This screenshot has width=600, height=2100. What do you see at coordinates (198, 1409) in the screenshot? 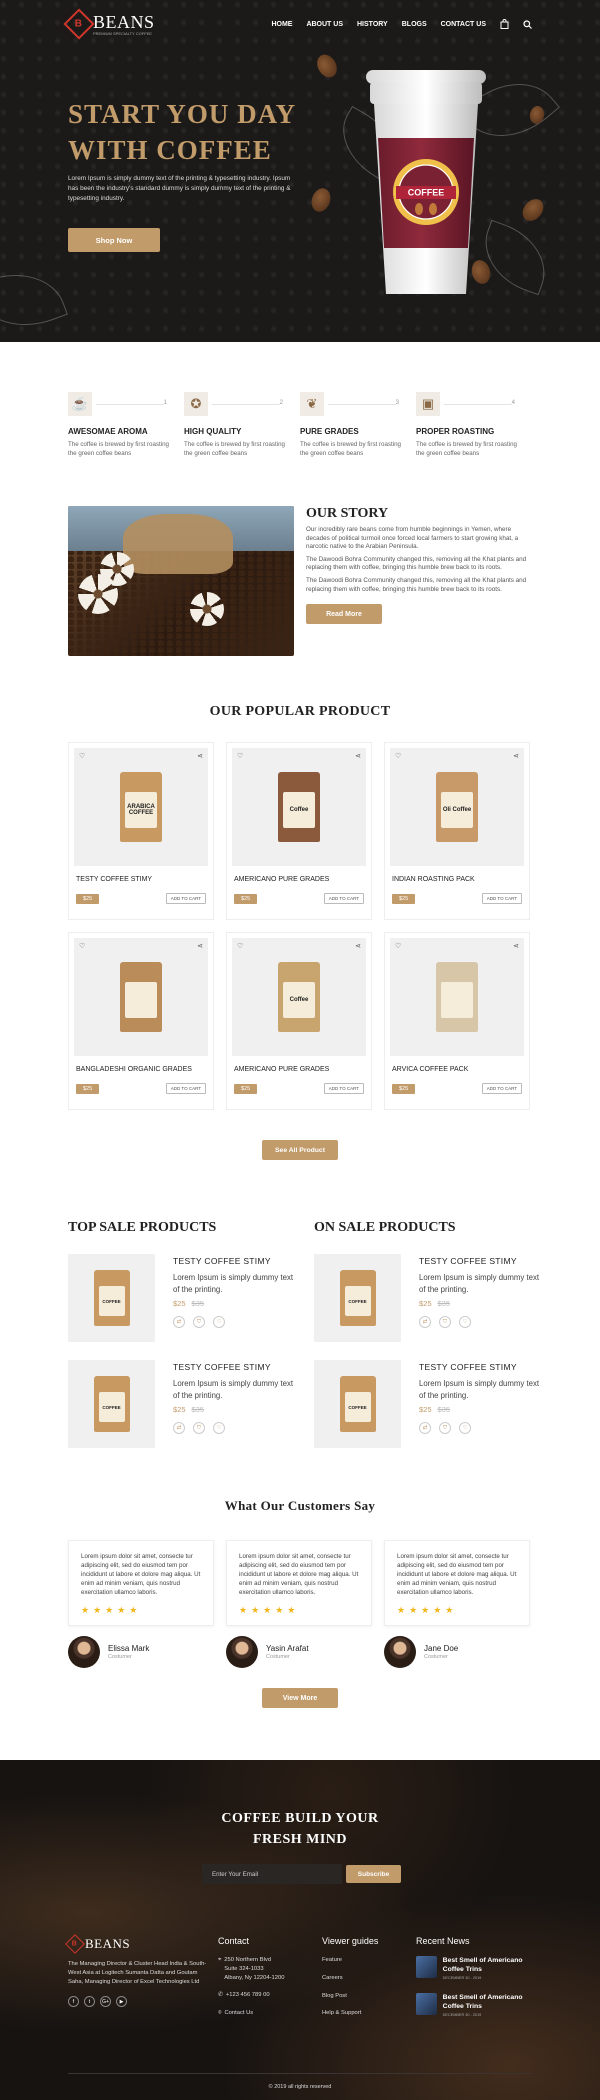
I see `old-price: $35` at bounding box center [198, 1409].